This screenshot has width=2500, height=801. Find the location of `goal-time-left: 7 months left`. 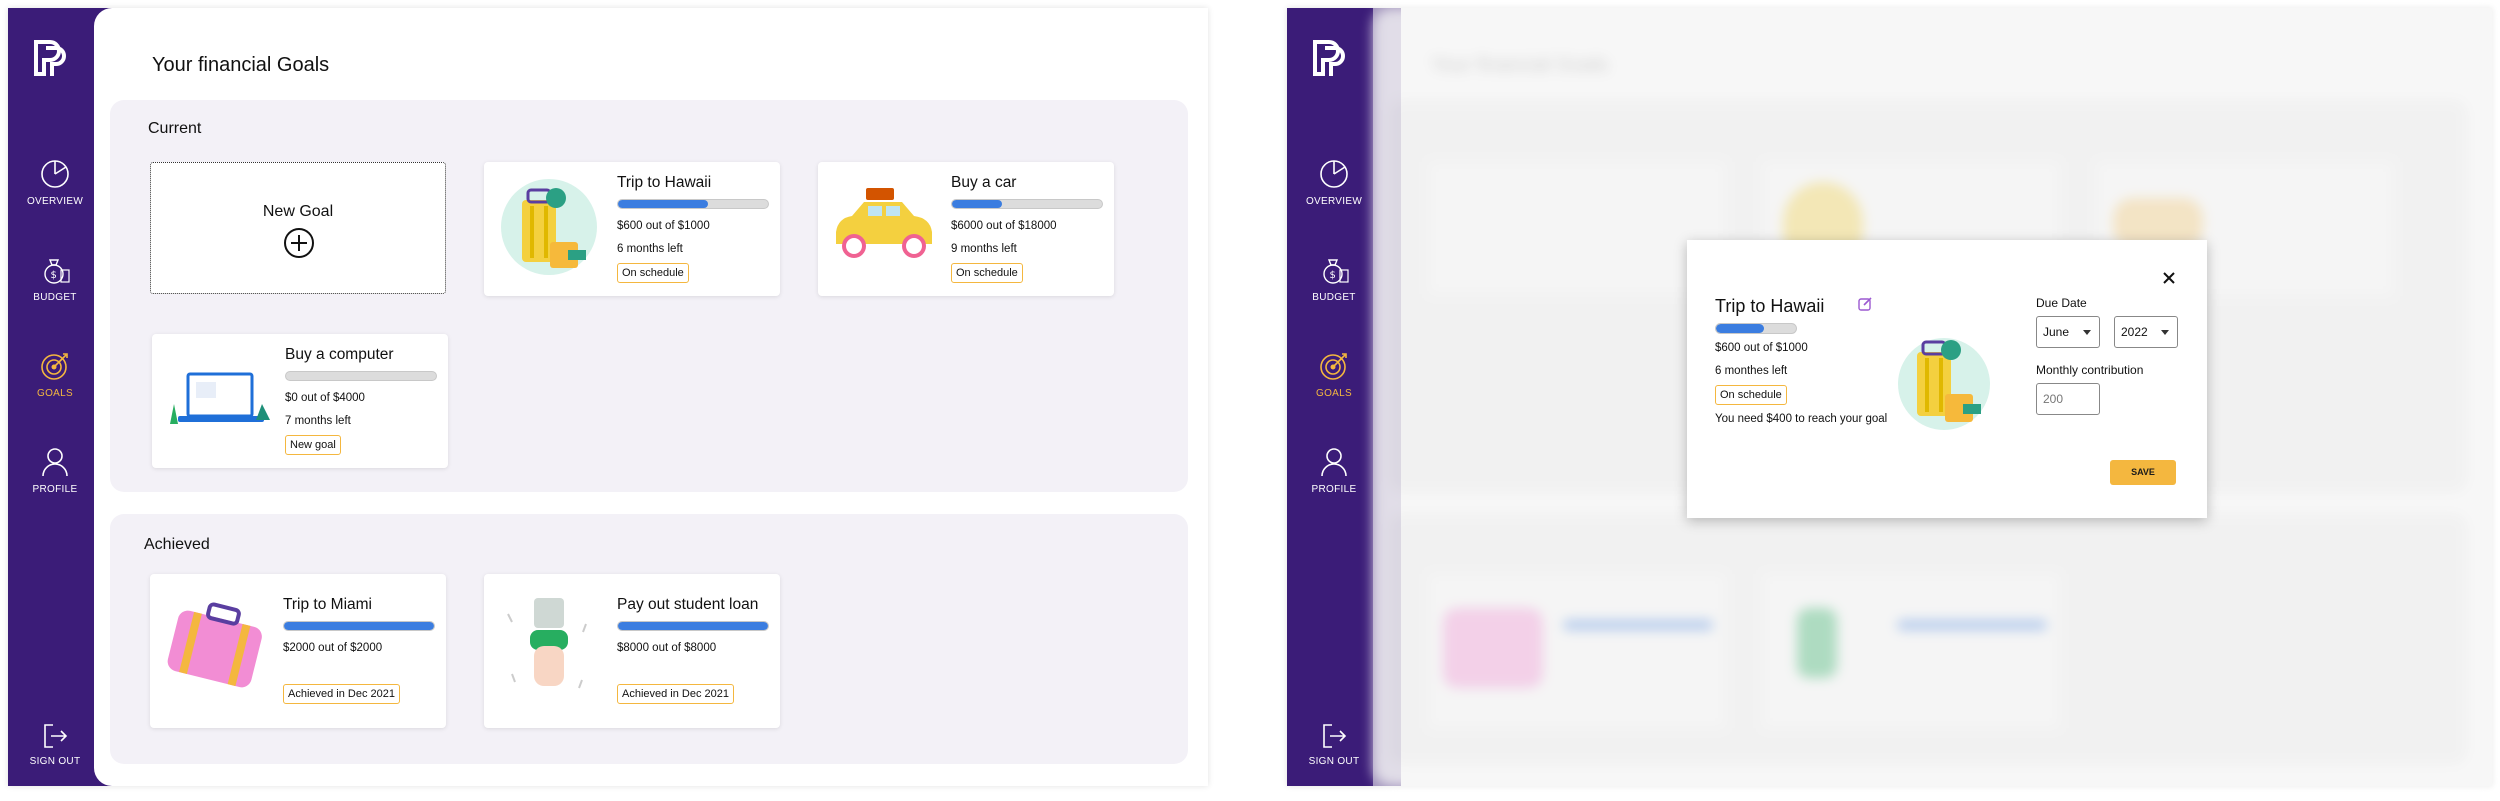

goal-time-left: 7 months left is located at coordinates (318, 421).